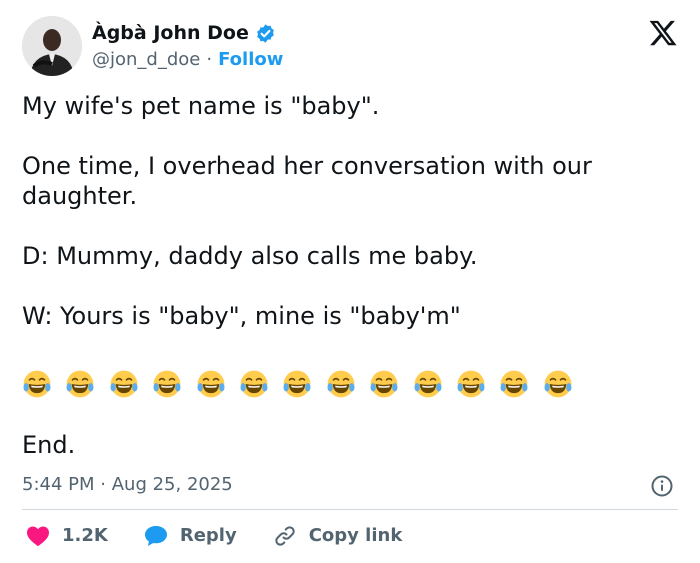 This screenshot has height=563, width=700. What do you see at coordinates (172, 484) in the screenshot?
I see `tweet-date: Aug 25, 2025` at bounding box center [172, 484].